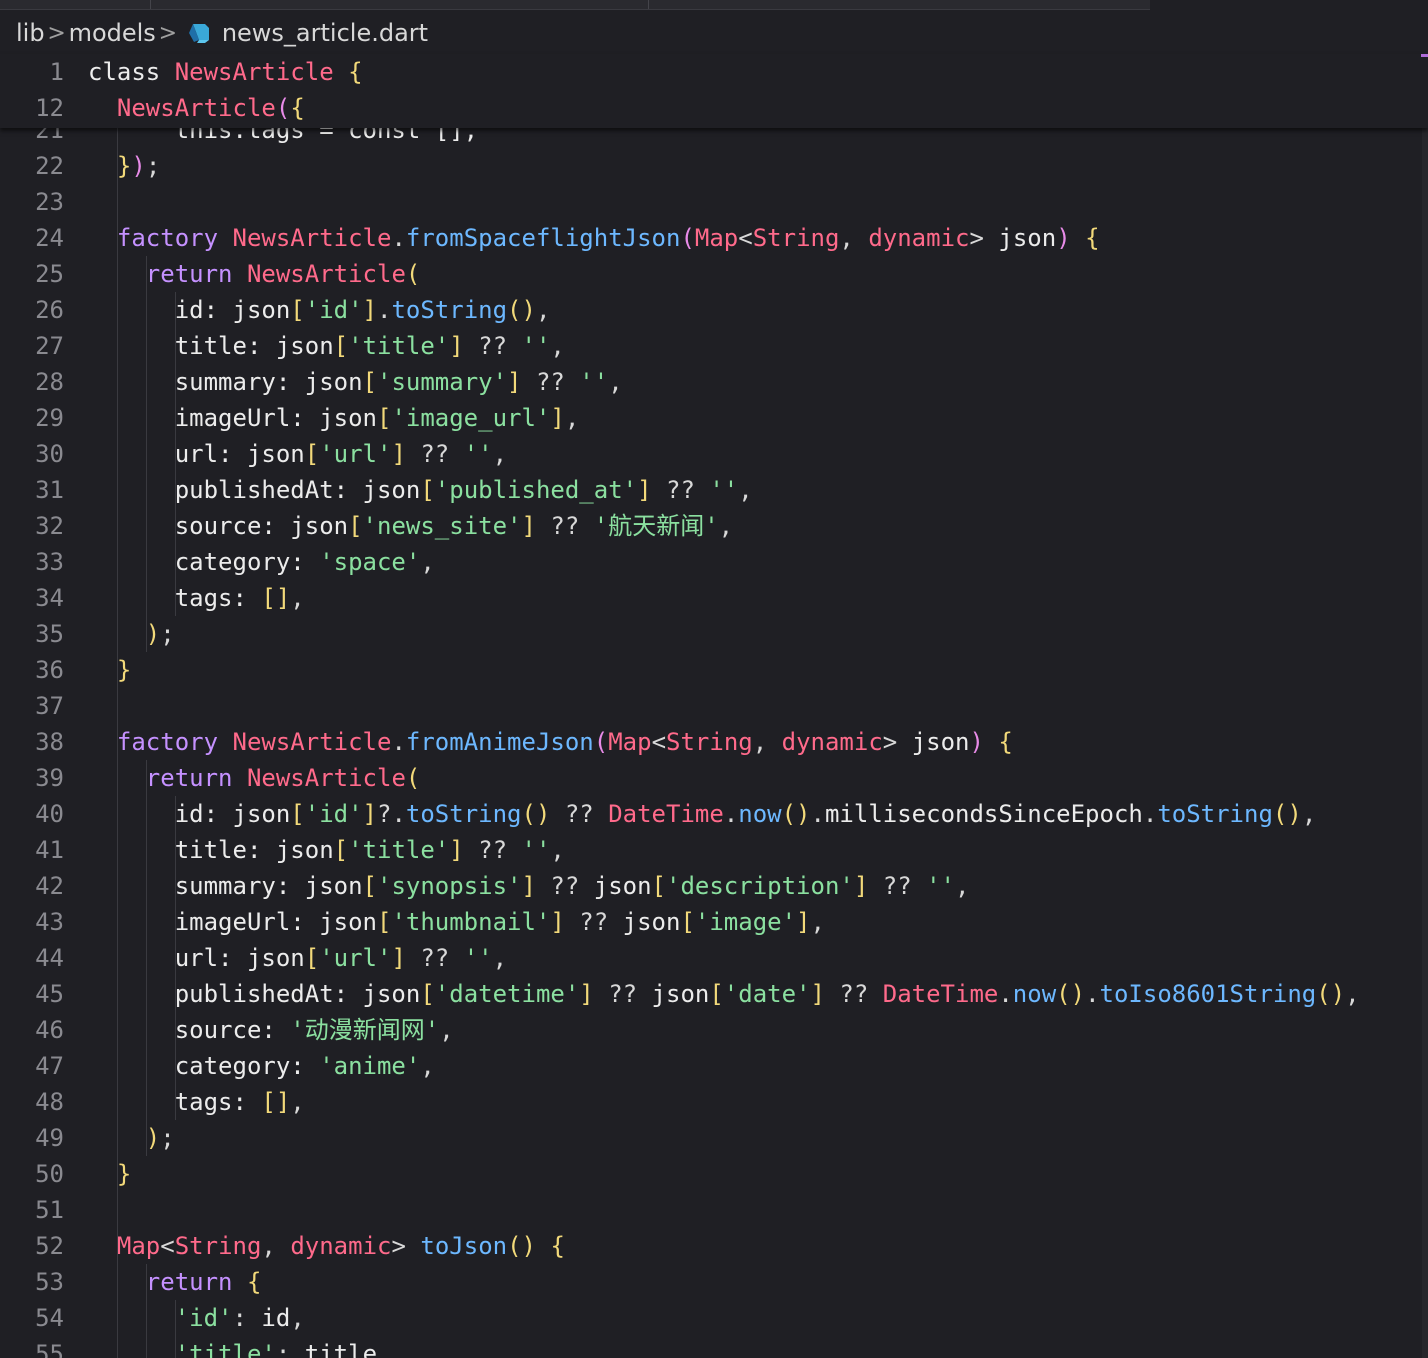 This screenshot has height=1358, width=1428. I want to click on code-text: return NewsArticle(, so click(254, 274).